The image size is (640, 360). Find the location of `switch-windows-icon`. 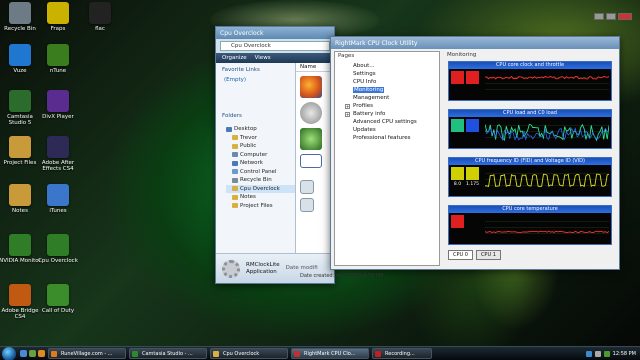

switch-windows-icon is located at coordinates (32, 353).